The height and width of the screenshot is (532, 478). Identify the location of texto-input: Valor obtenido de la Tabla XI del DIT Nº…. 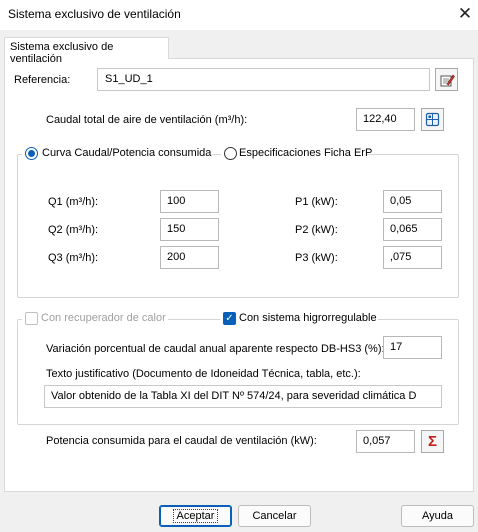
(243, 396).